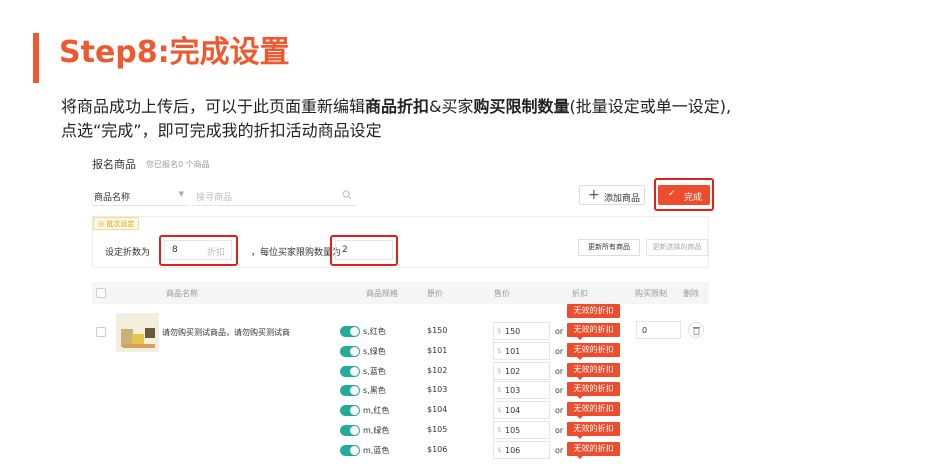 This screenshot has height=467, width=937. What do you see at coordinates (181, 194) in the screenshot?
I see `chevron-down-icon: ▼` at bounding box center [181, 194].